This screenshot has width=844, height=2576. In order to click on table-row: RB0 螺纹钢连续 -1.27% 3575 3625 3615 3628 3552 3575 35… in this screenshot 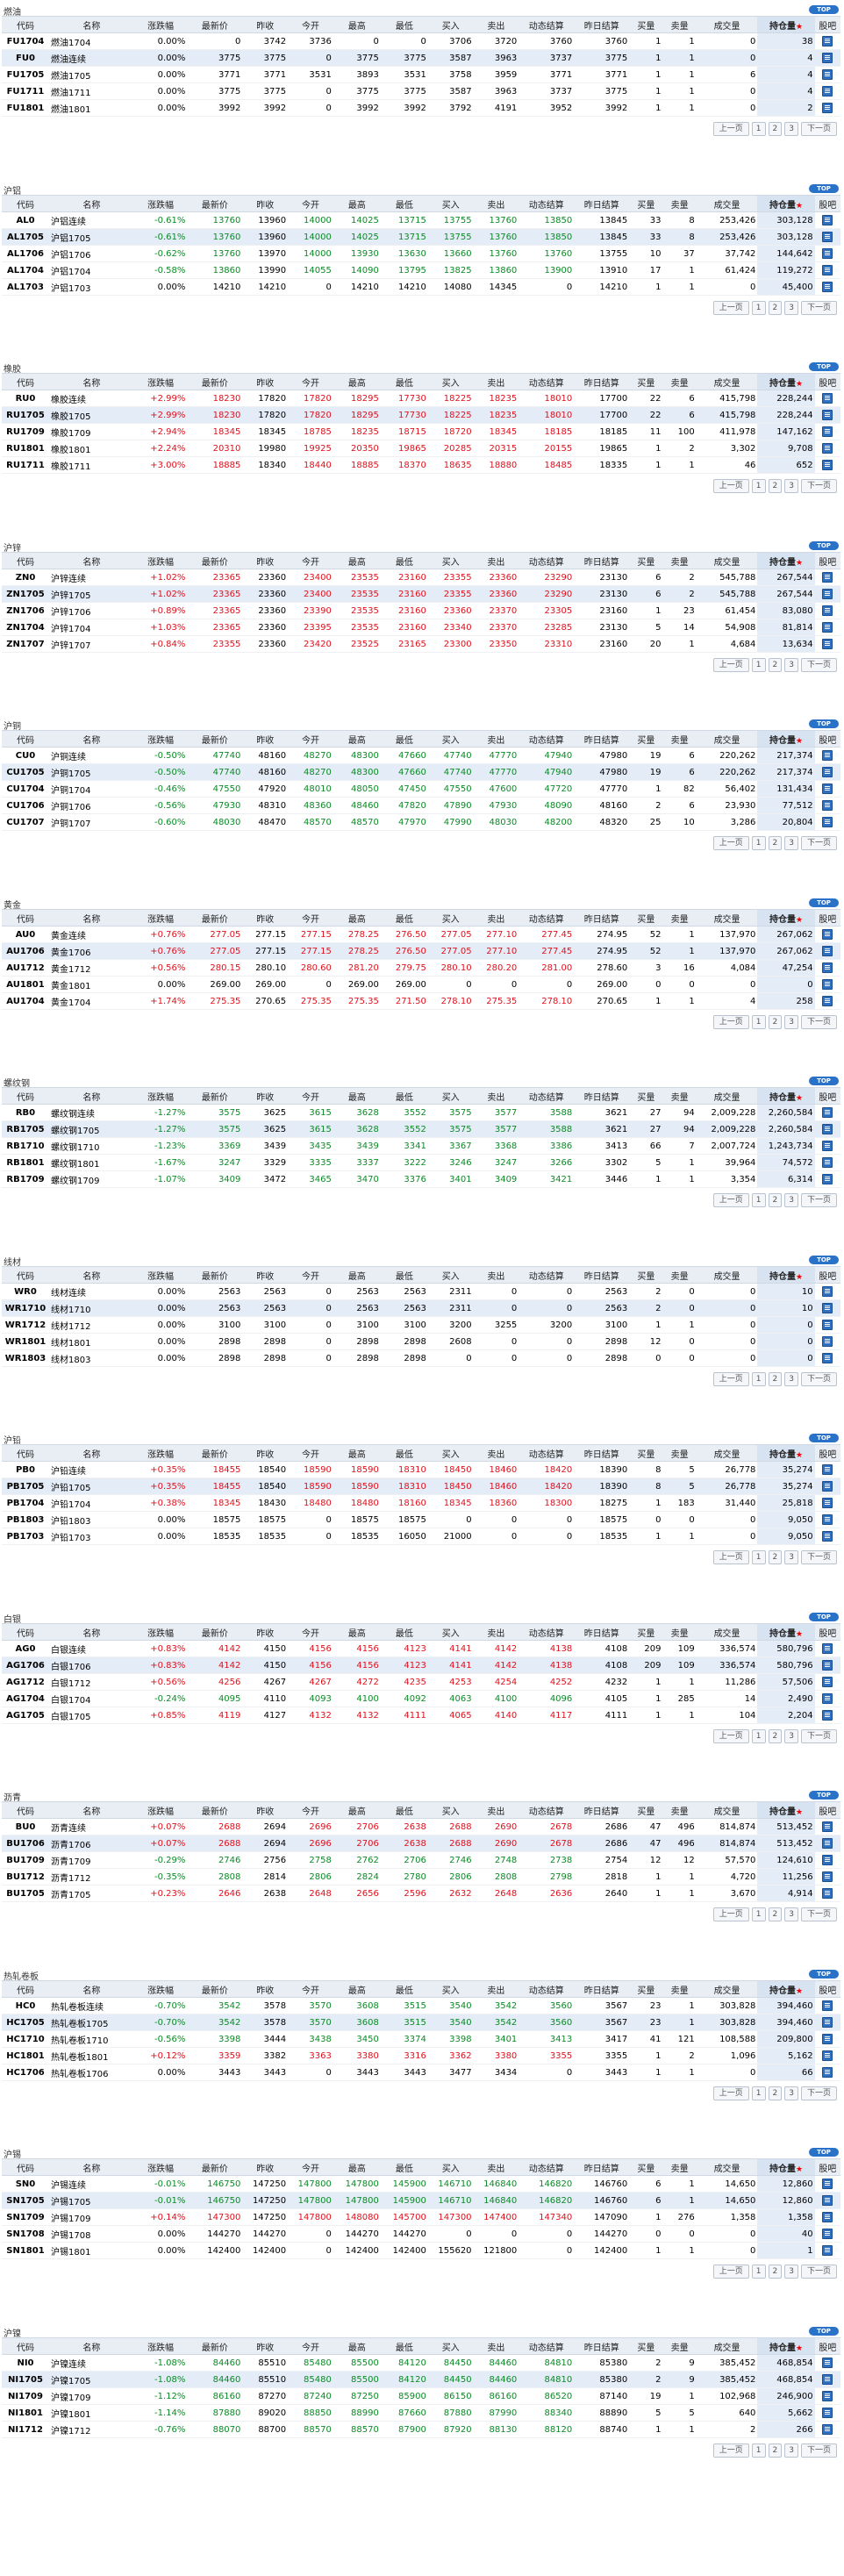, I will do `click(421, 1112)`.